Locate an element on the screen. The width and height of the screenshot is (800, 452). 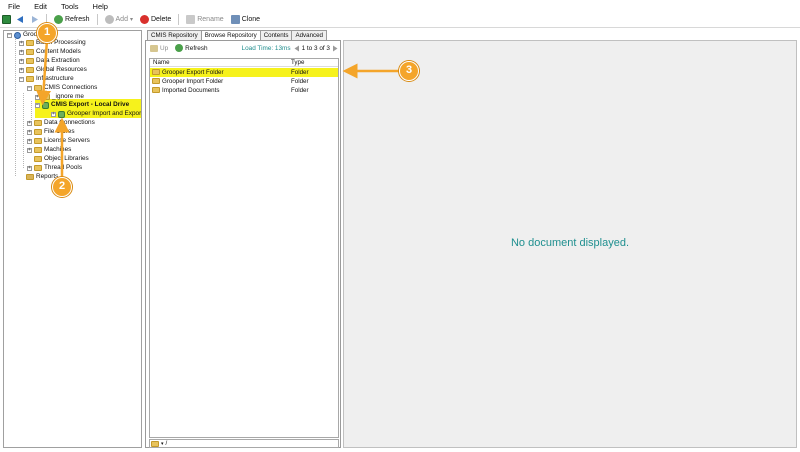
tree-node-label: Data Connections is located at coordinates (69, 122).